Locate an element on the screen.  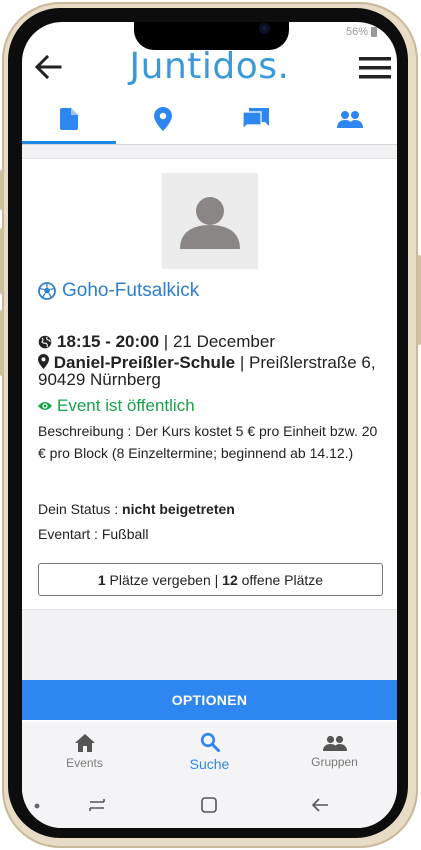
options-button: OPTIONEN is located at coordinates (209, 700).